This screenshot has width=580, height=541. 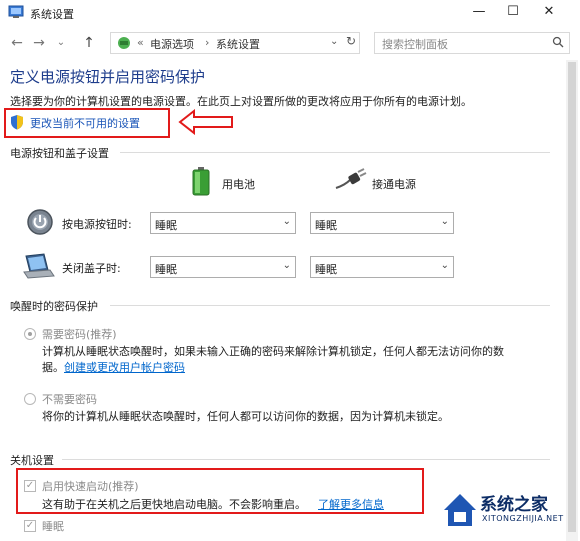 What do you see at coordinates (17, 122) in the screenshot?
I see `uac-shield-icon` at bounding box center [17, 122].